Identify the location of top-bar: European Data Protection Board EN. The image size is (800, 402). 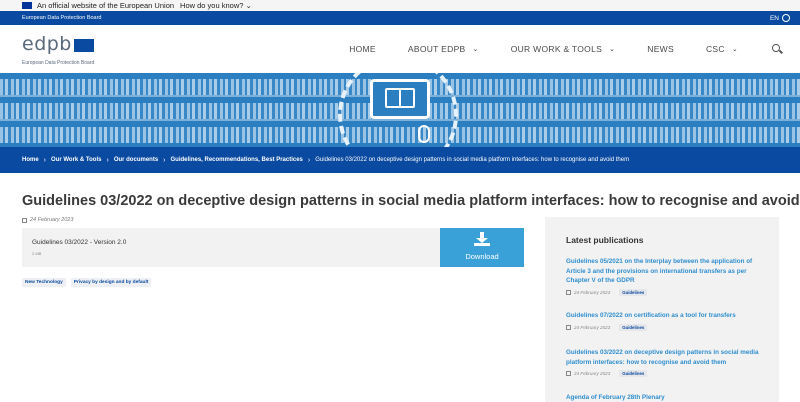
(400, 18).